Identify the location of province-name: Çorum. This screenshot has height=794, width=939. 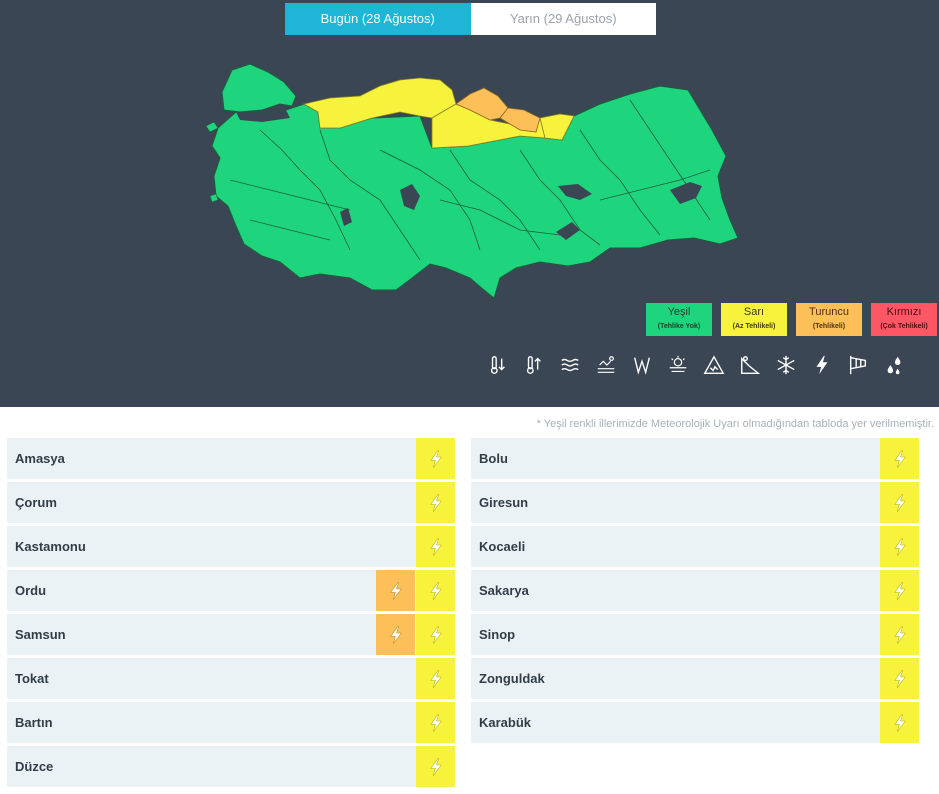
(36, 502).